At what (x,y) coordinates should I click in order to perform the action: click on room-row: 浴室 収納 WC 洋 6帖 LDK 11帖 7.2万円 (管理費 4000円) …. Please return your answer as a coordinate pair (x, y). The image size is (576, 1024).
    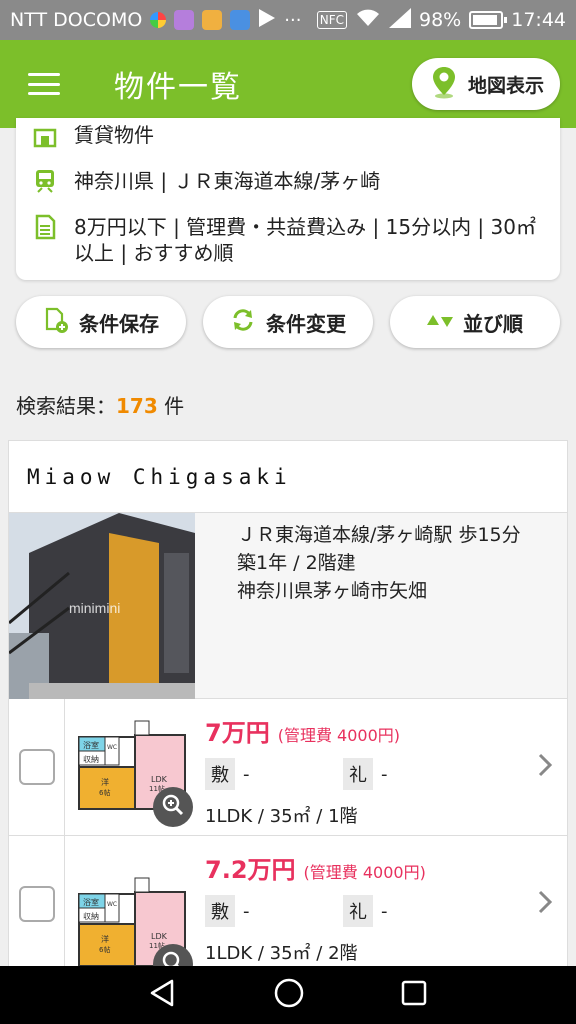
    Looking at the image, I should click on (288, 902).